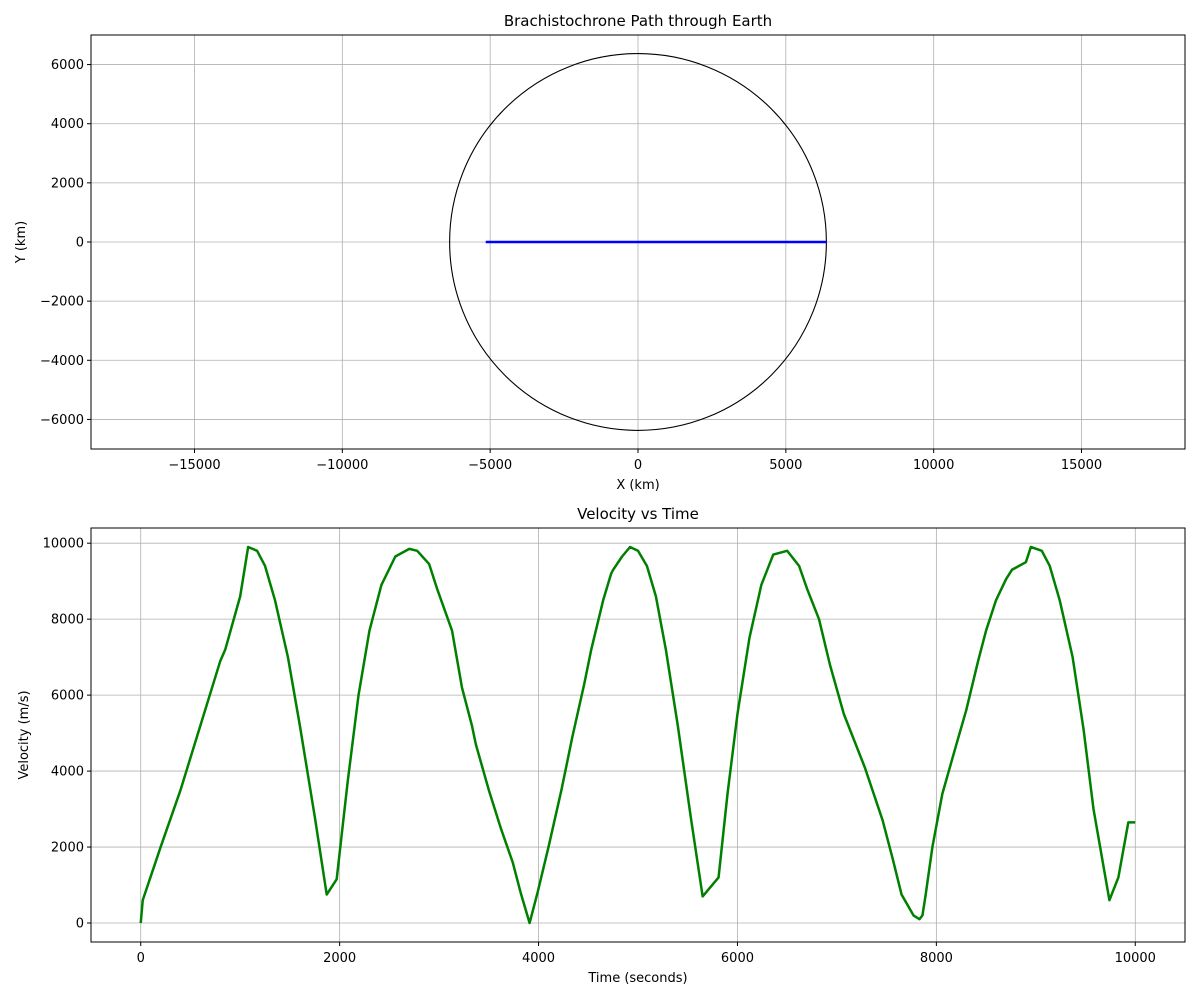 The width and height of the screenshot is (1200, 1000). I want to click on x-tick-label: −15000, so click(194, 465).